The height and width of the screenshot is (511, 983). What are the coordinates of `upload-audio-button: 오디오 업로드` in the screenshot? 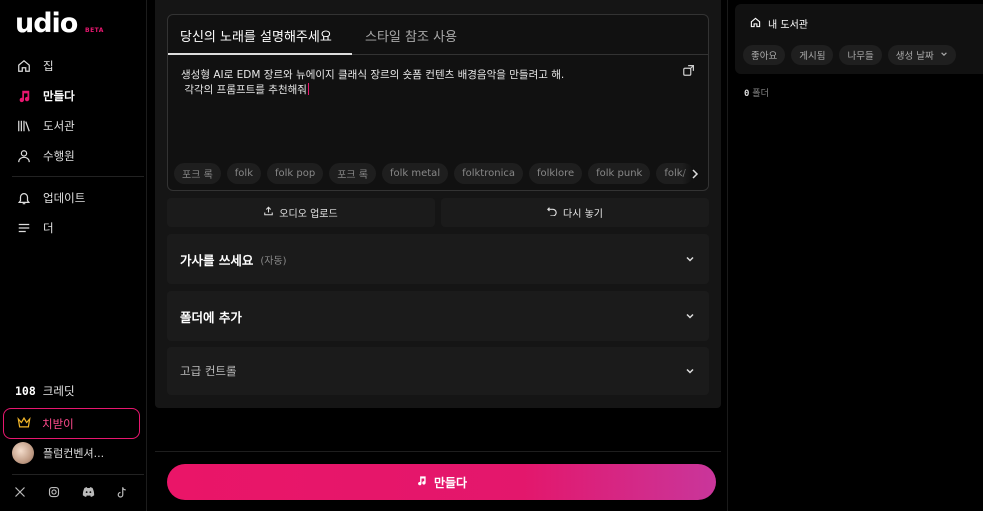 It's located at (301, 212).